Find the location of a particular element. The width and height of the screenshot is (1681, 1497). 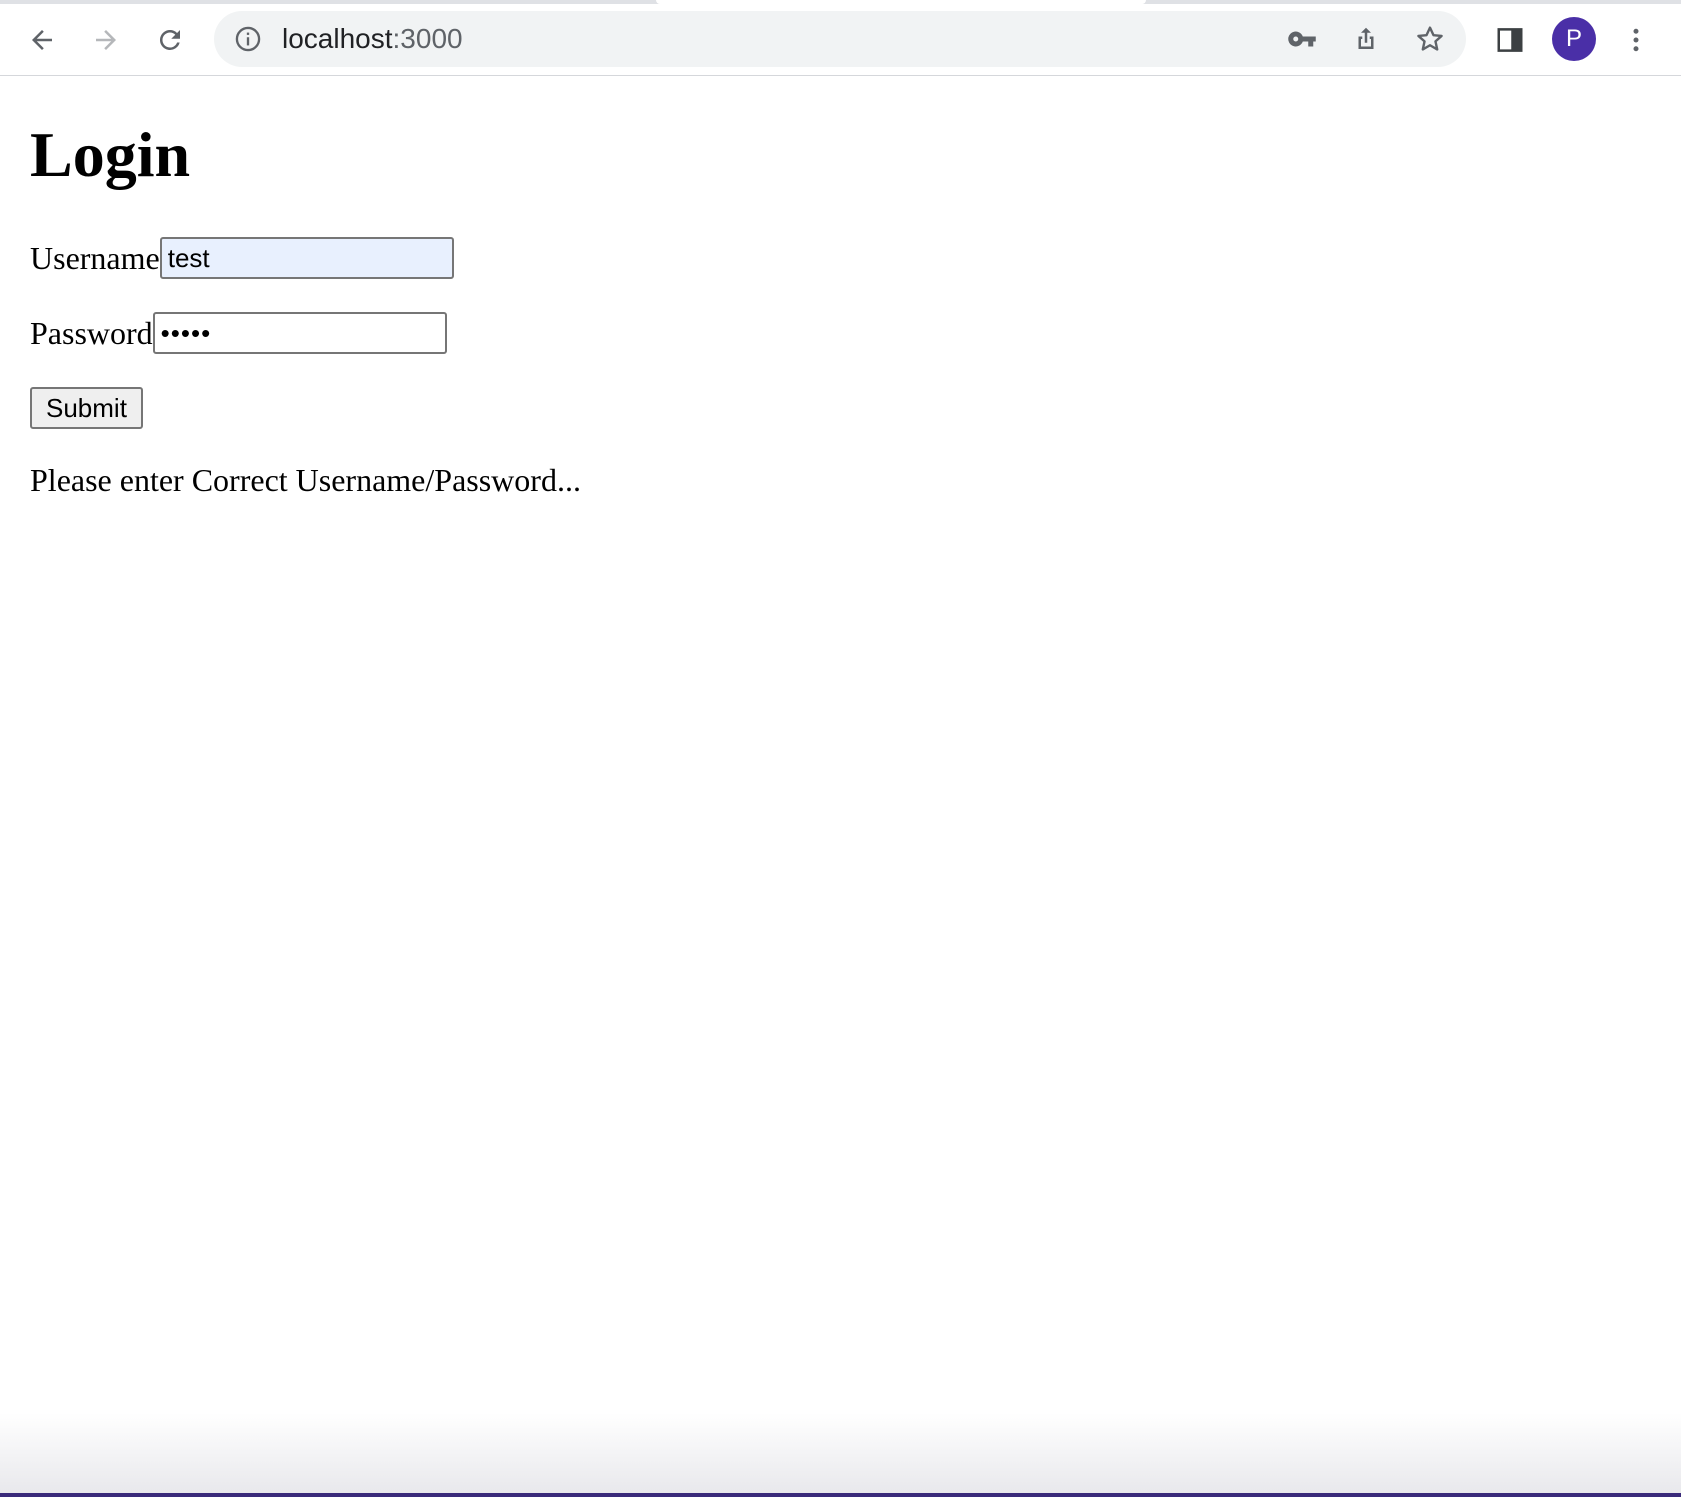

browser-menu-button is located at coordinates (1636, 40).